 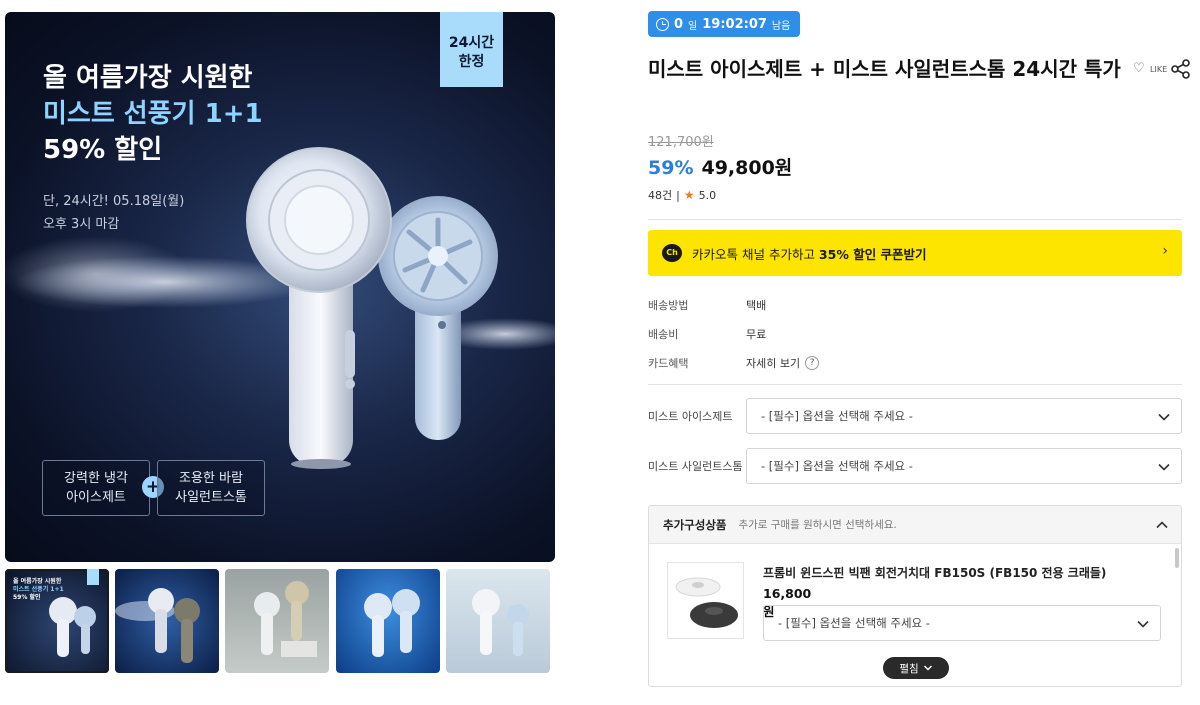 I want to click on hero-title: 올 여름가장 시원한 미스트 선풍기 1+1 59% 할인, so click(x=153, y=114).